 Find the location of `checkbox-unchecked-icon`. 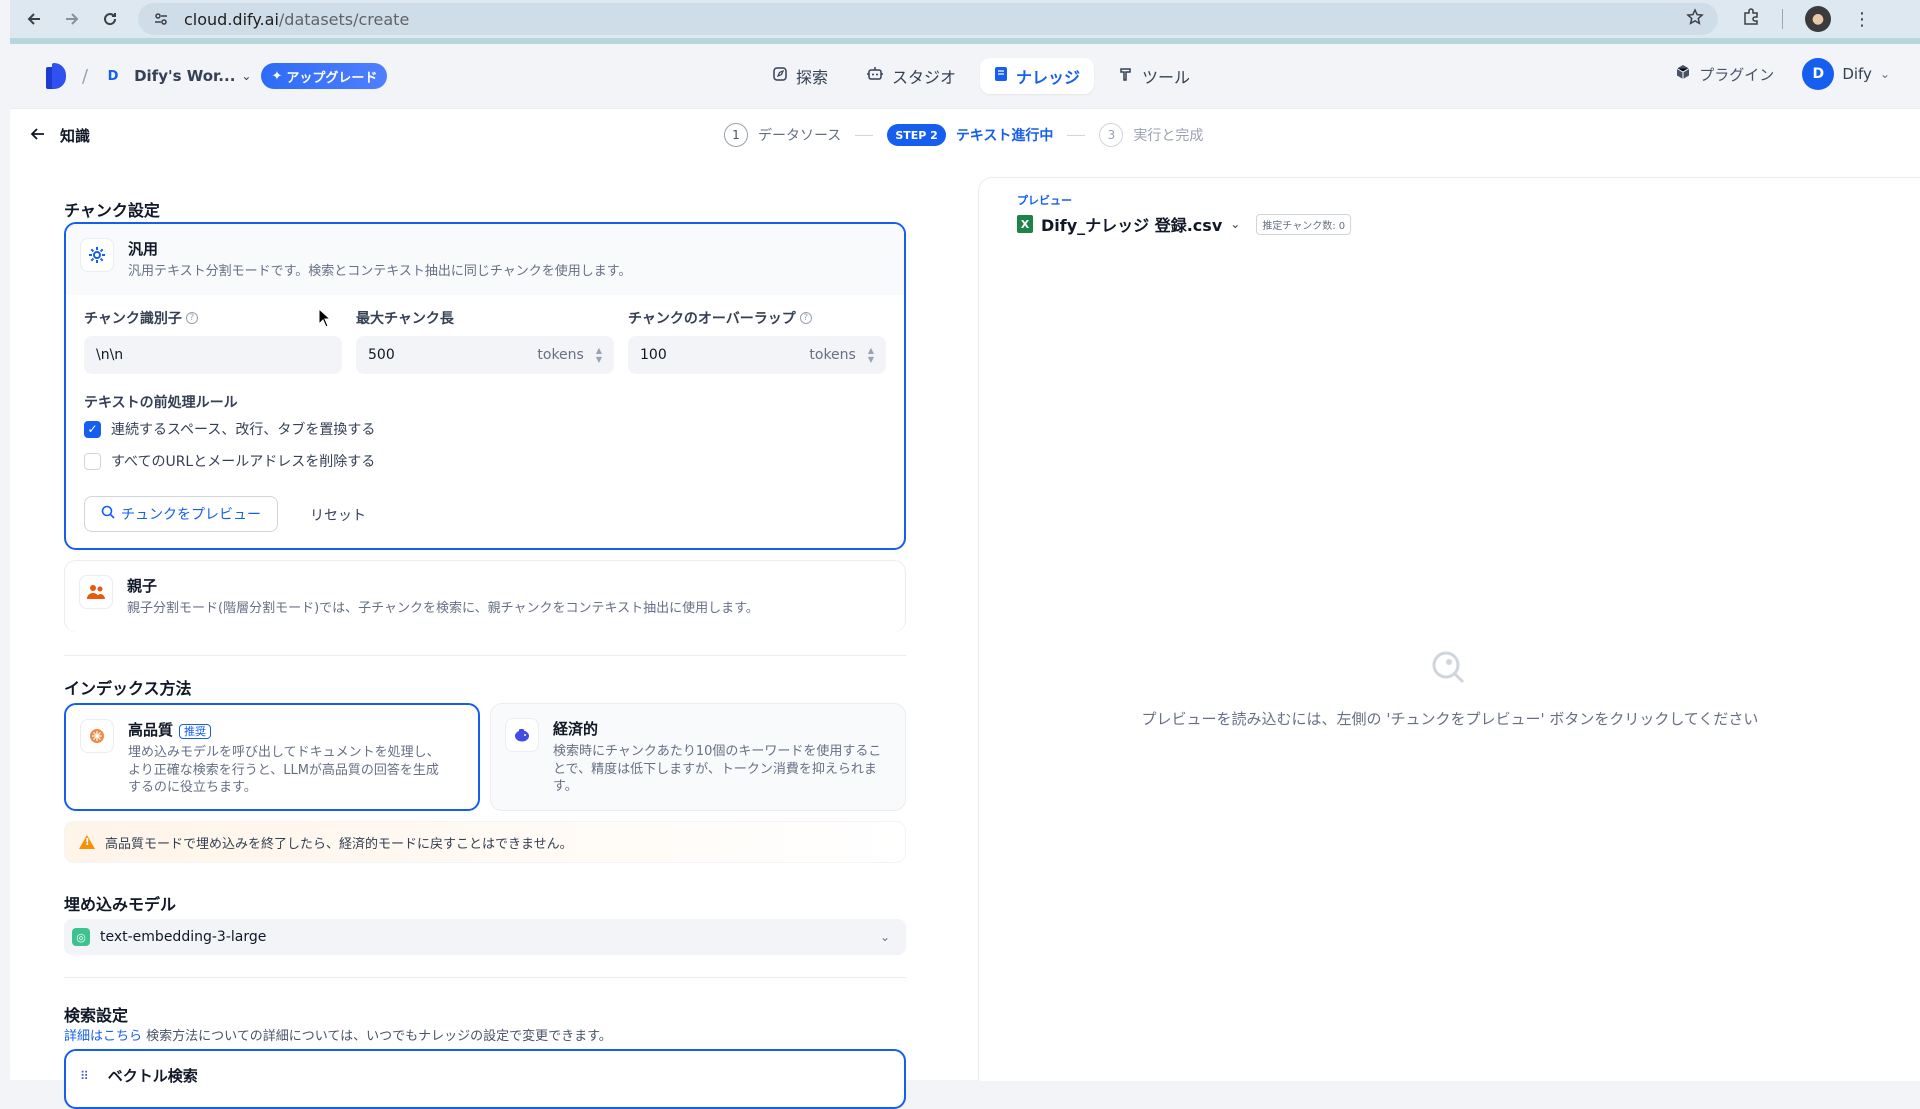

checkbox-unchecked-icon is located at coordinates (92, 461).